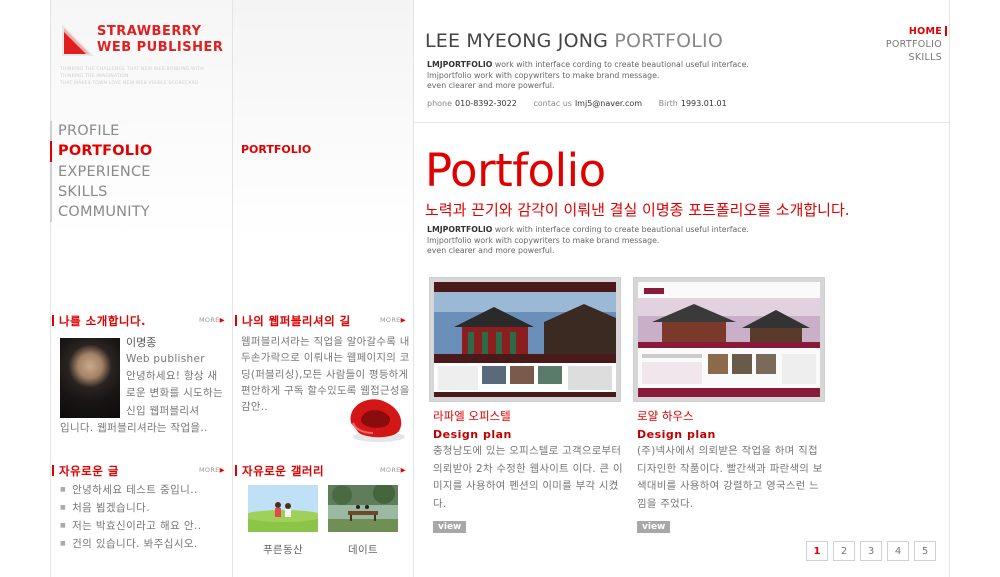 The image size is (1000, 577). What do you see at coordinates (94, 76) in the screenshot?
I see `logo-tagline-2: THINKING THE IMAGINATION` at bounding box center [94, 76].